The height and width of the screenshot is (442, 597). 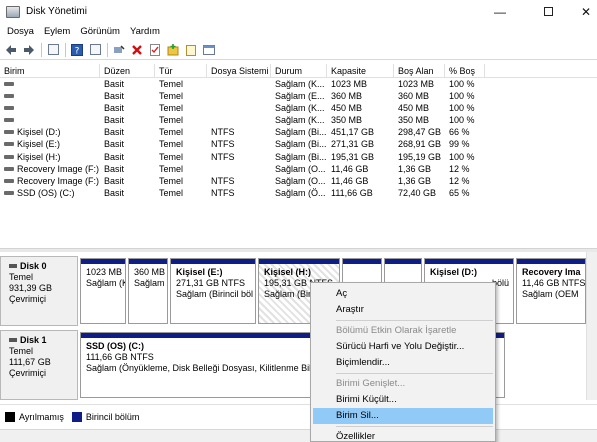 I want to click on disk-0-label: Disk 0 Temel 931,39 GB Çevrimiçi, so click(x=39, y=291).